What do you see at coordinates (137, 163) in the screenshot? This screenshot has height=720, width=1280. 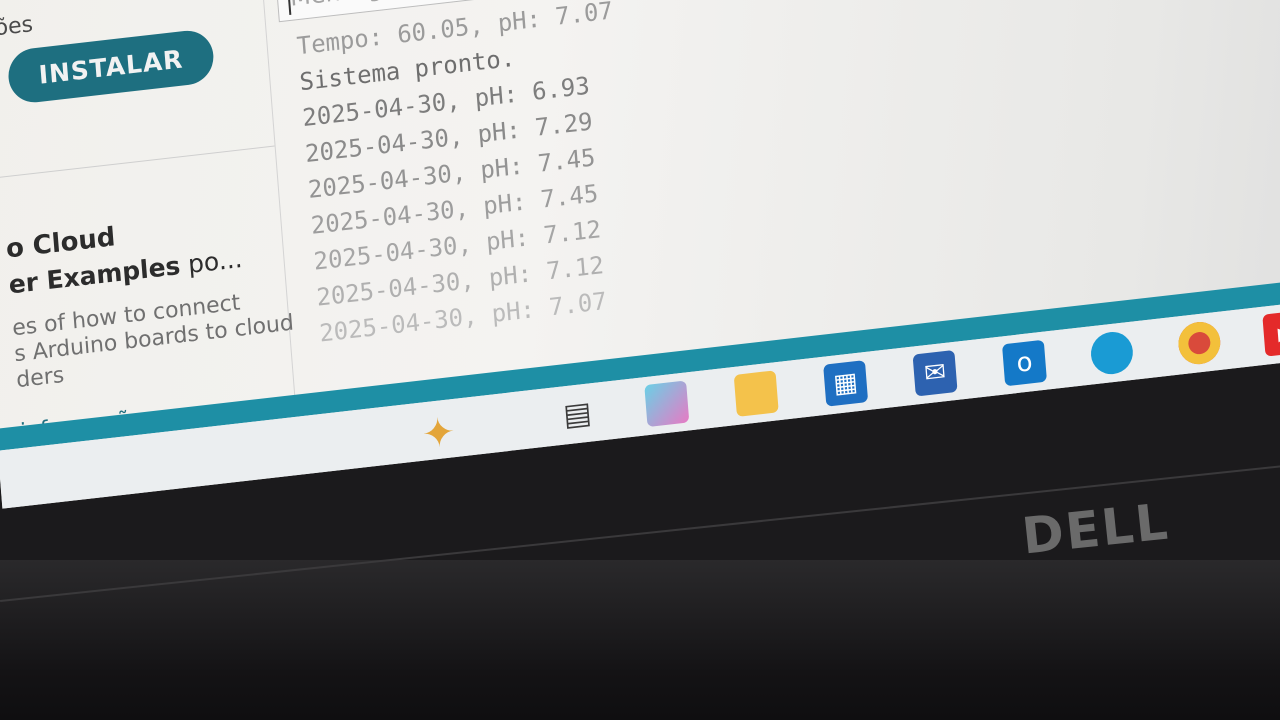 I see `divider` at bounding box center [137, 163].